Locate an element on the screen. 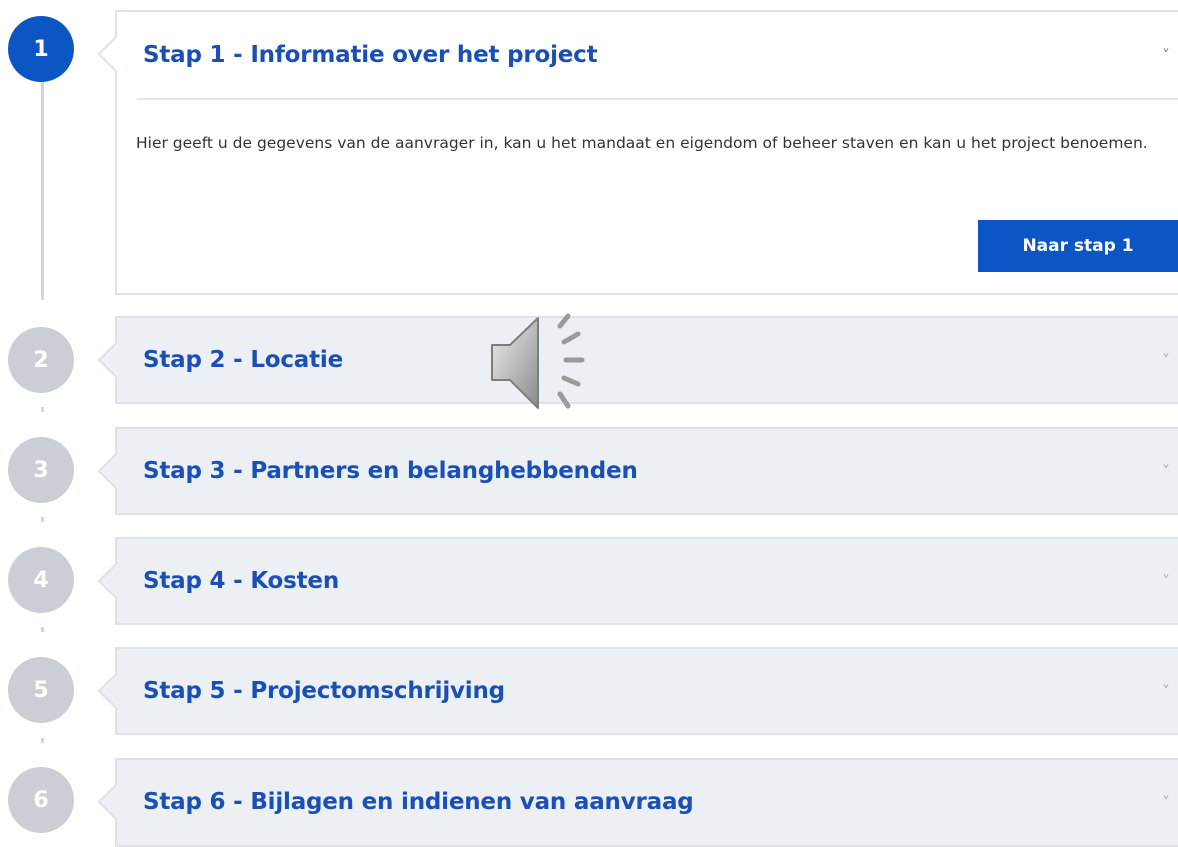 Image resolution: width=1178 pixels, height=847 pixels. step-5-indicator: 5 is located at coordinates (41, 690).